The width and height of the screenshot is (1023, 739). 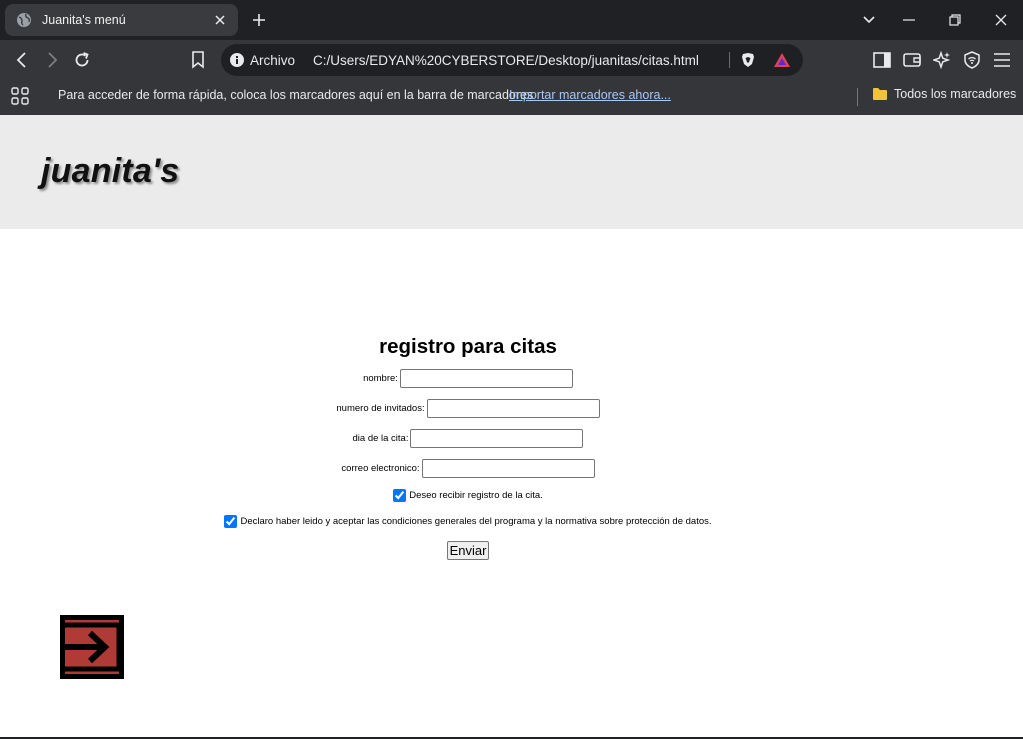 What do you see at coordinates (955, 20) in the screenshot?
I see `restore-window-icon` at bounding box center [955, 20].